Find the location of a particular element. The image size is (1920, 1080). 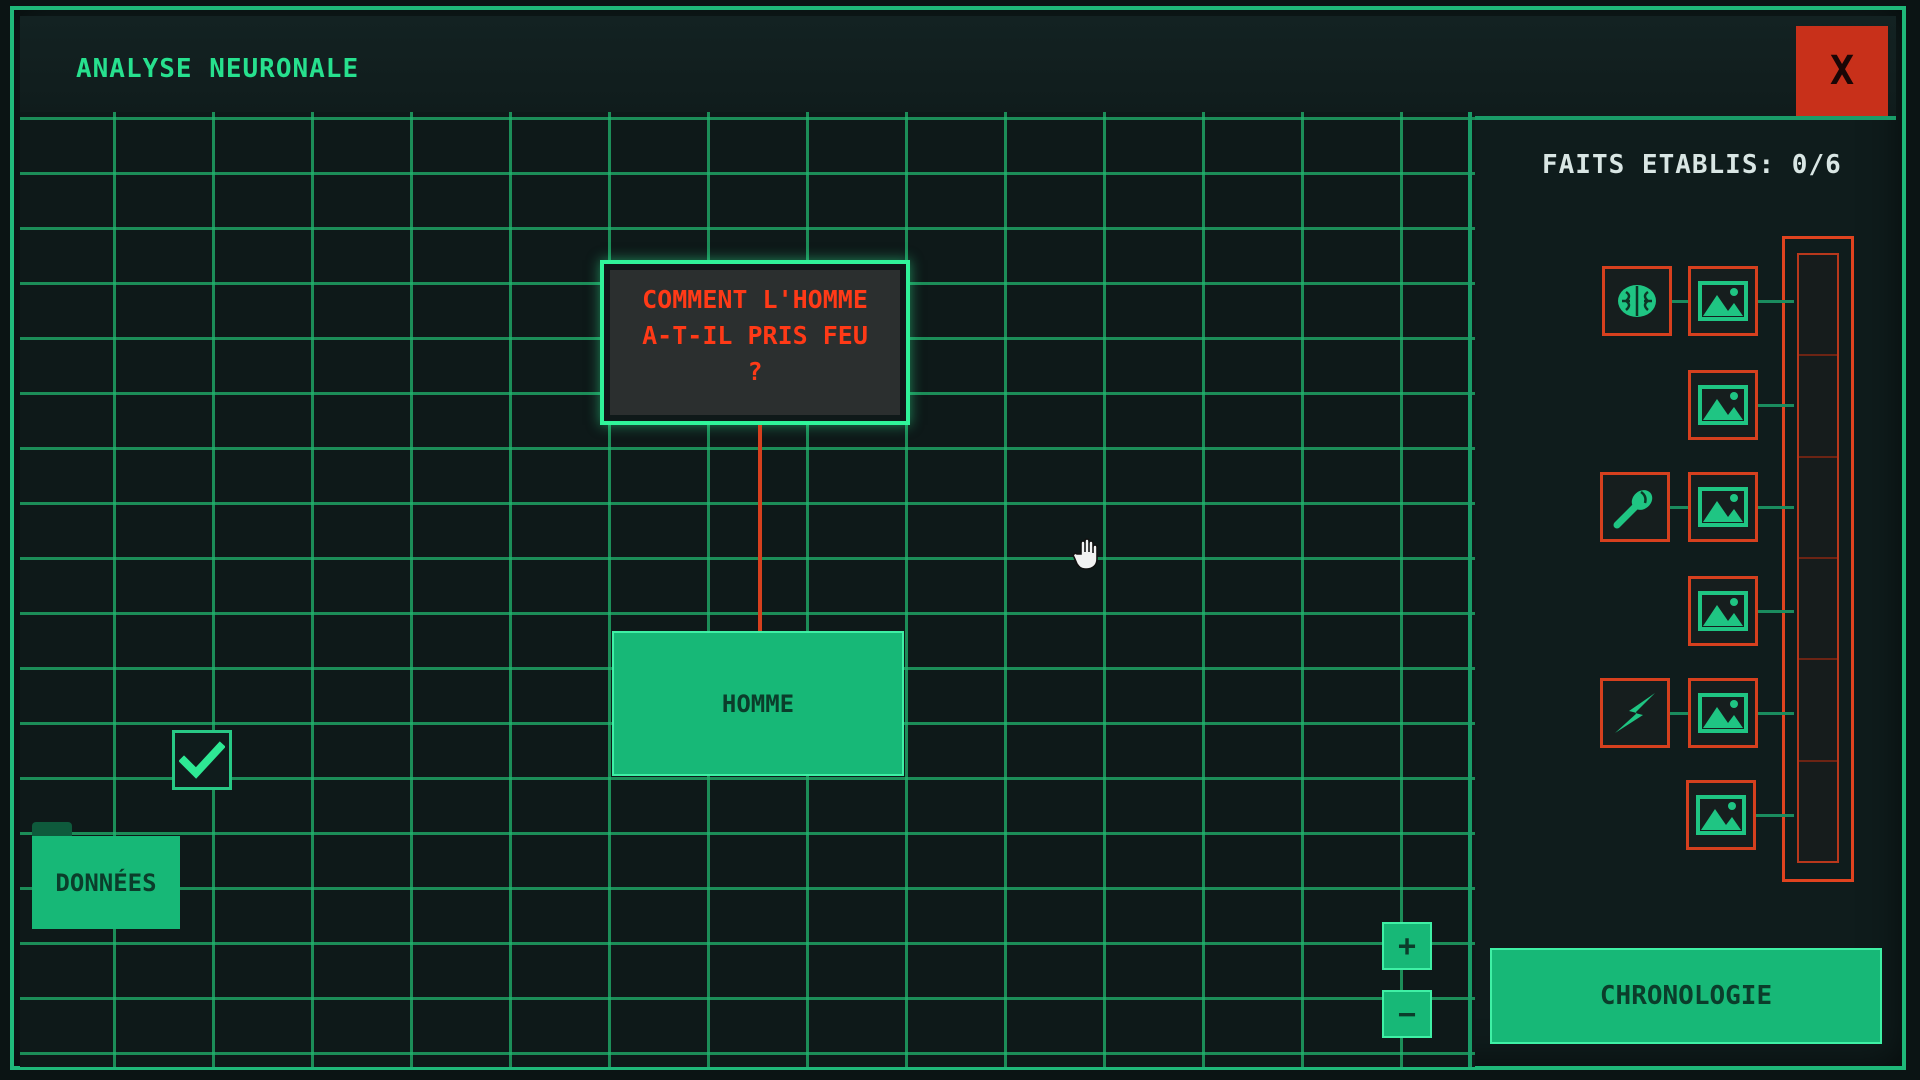

clue-tile-lightning is located at coordinates (1635, 713).